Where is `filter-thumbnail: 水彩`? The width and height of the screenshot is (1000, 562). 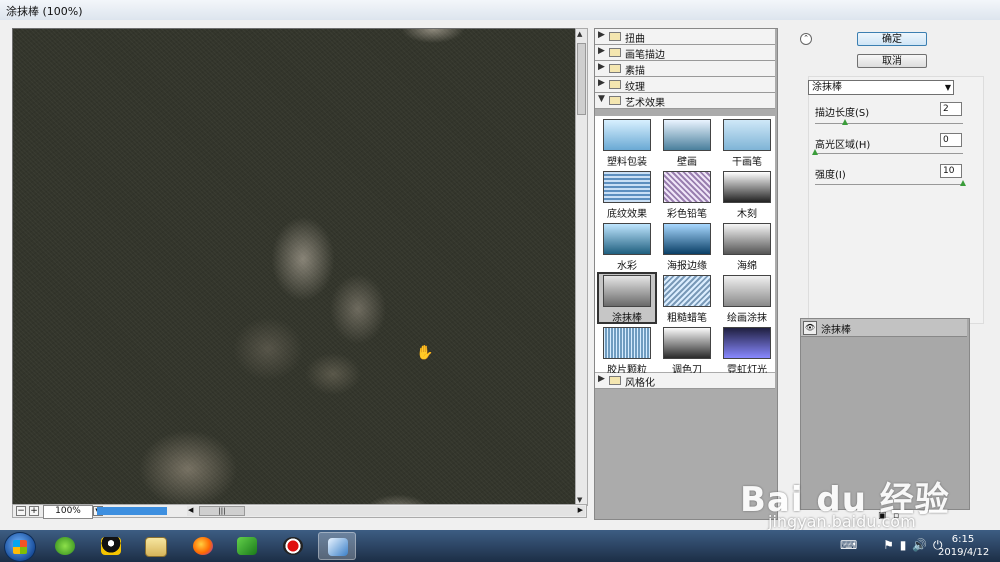 filter-thumbnail: 水彩 is located at coordinates (627, 246).